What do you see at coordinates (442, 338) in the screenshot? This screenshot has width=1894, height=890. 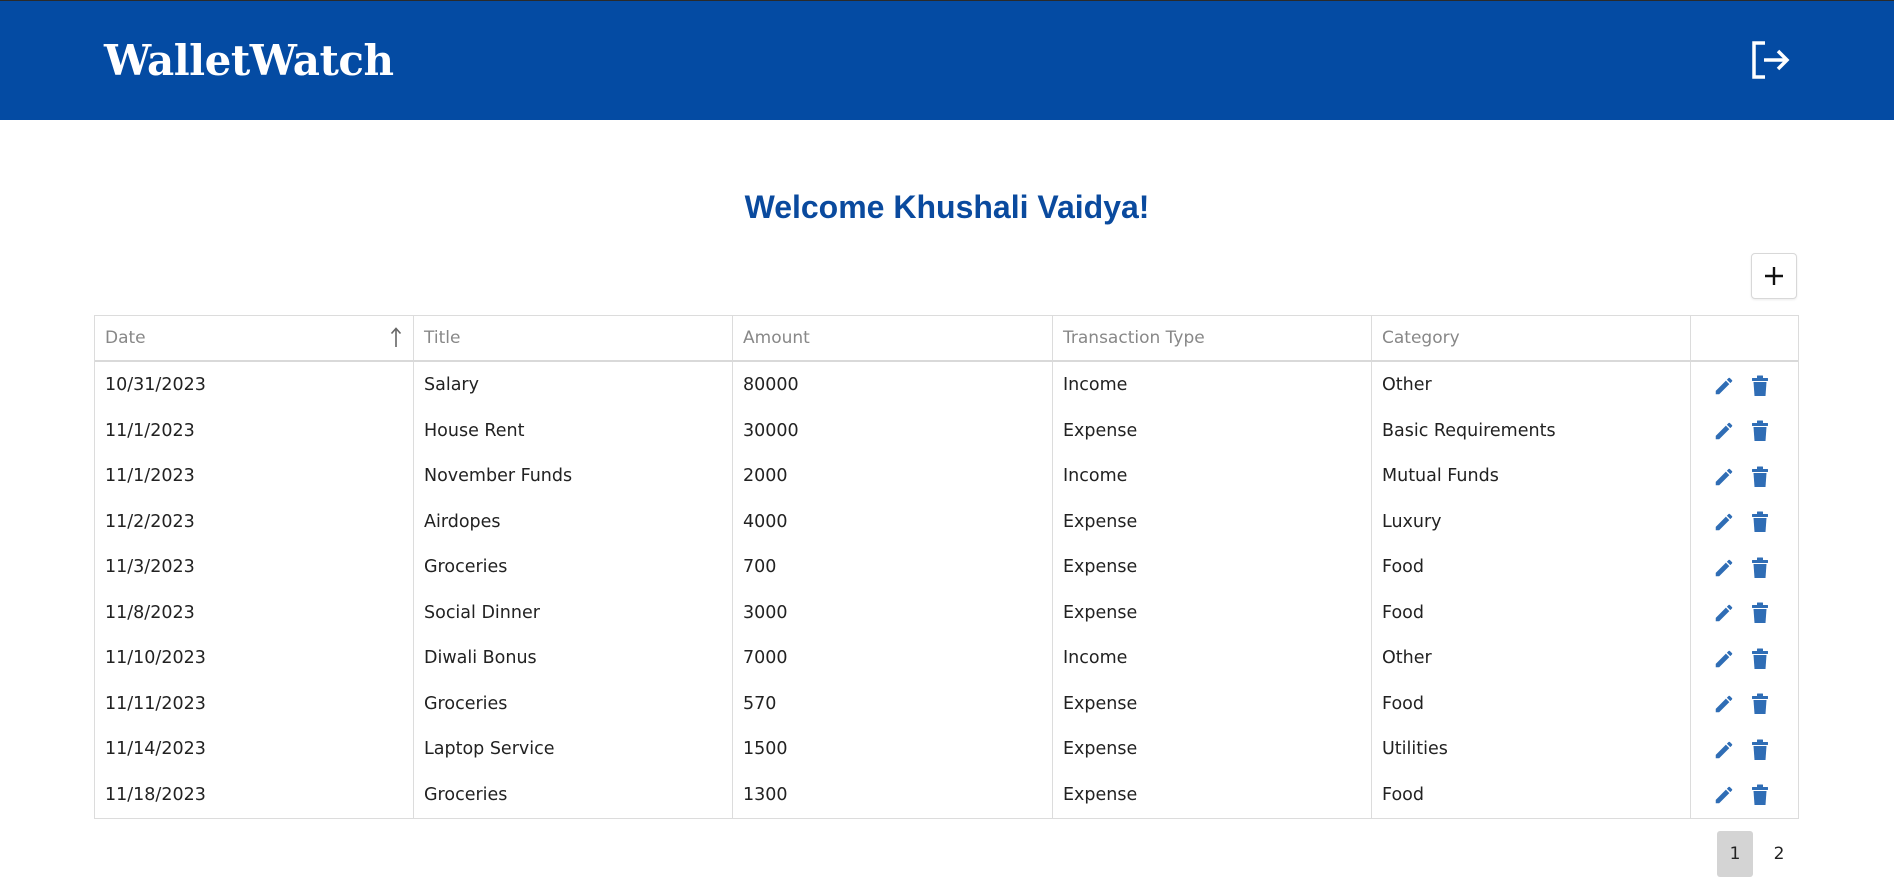 I see `header-title-label: Title` at bounding box center [442, 338].